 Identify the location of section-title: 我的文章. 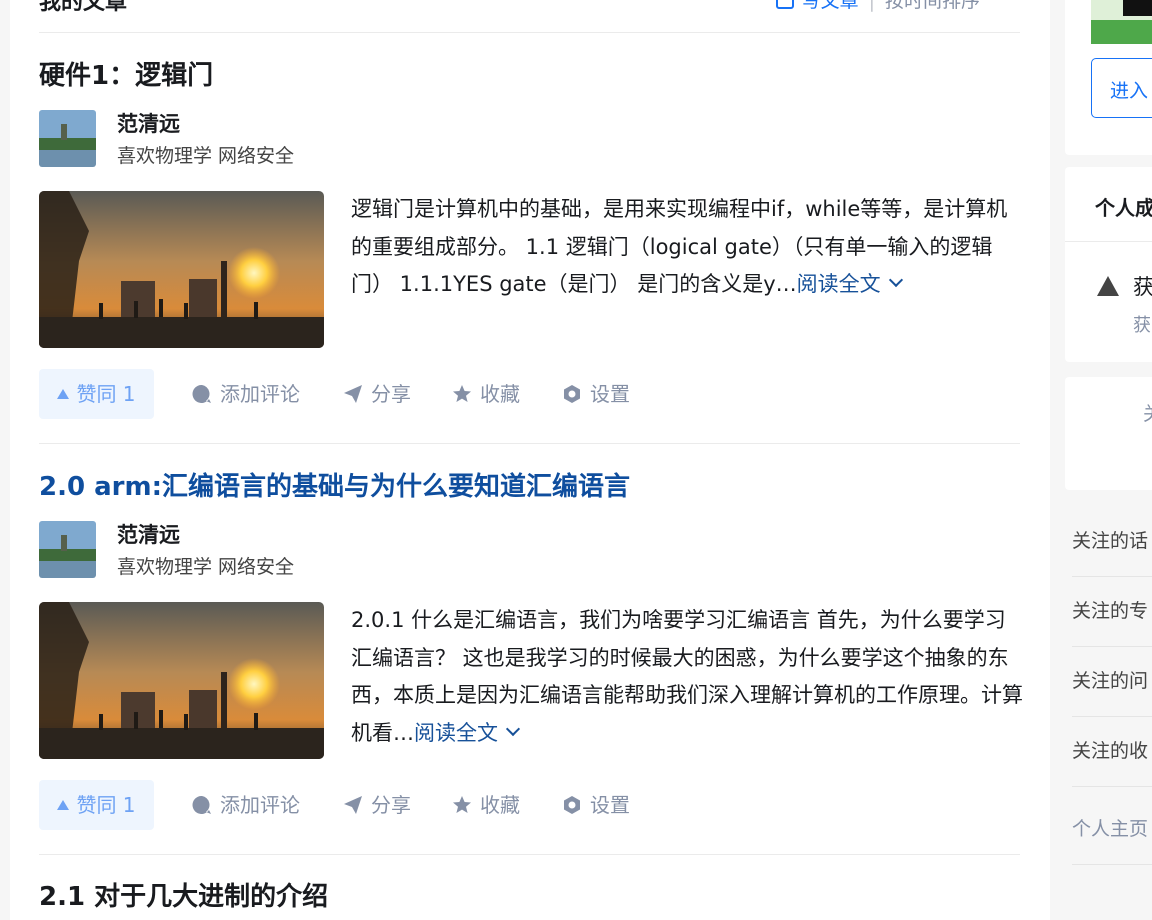
(83, 7).